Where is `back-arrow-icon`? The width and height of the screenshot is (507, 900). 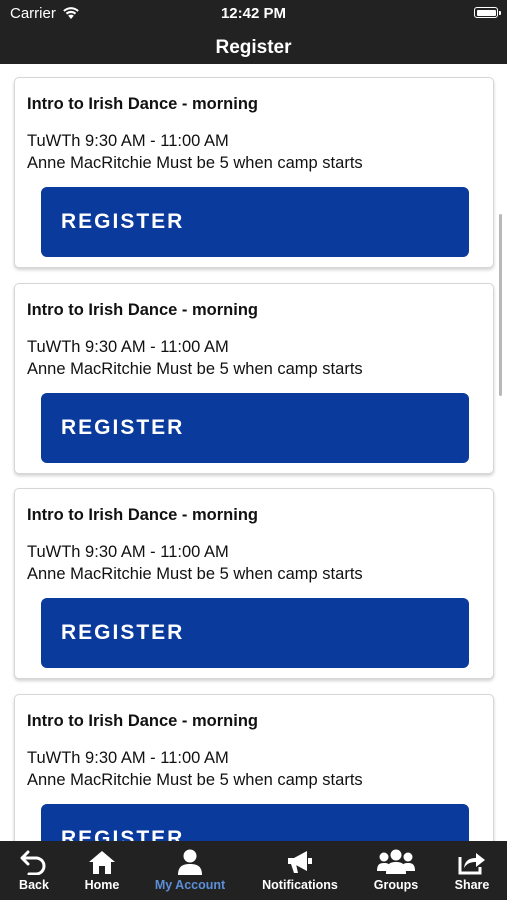 back-arrow-icon is located at coordinates (33, 862).